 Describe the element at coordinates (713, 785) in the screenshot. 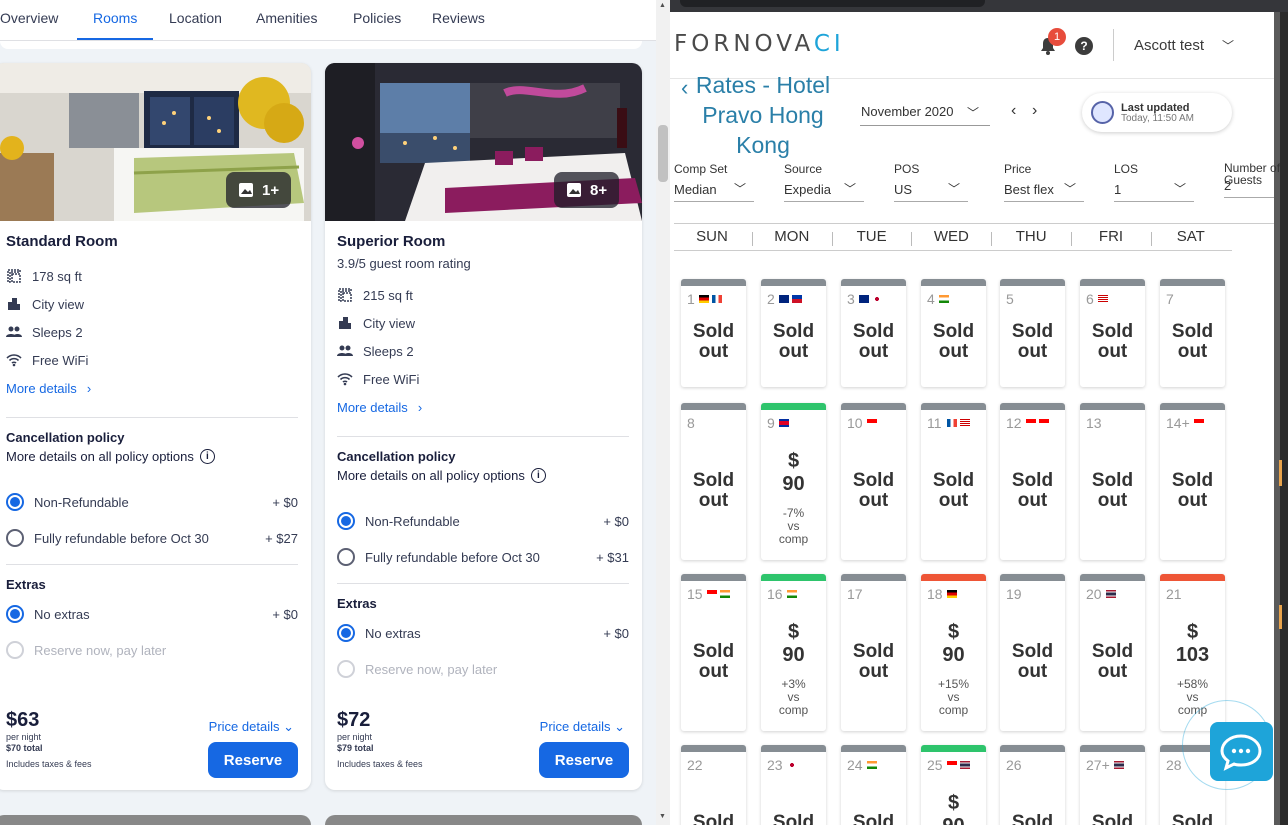

I see `calendar-day-cell: 22Soldout` at that location.